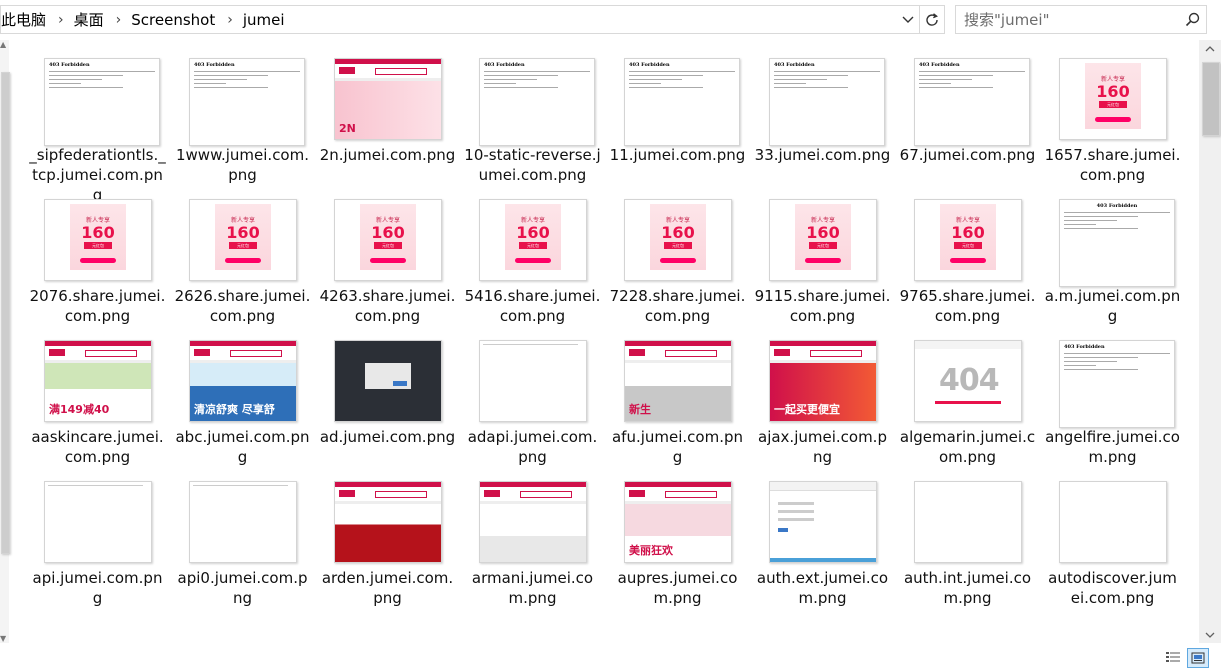  What do you see at coordinates (3, 638) in the screenshot?
I see `scroll-down-arrow-icon: ▼` at bounding box center [3, 638].